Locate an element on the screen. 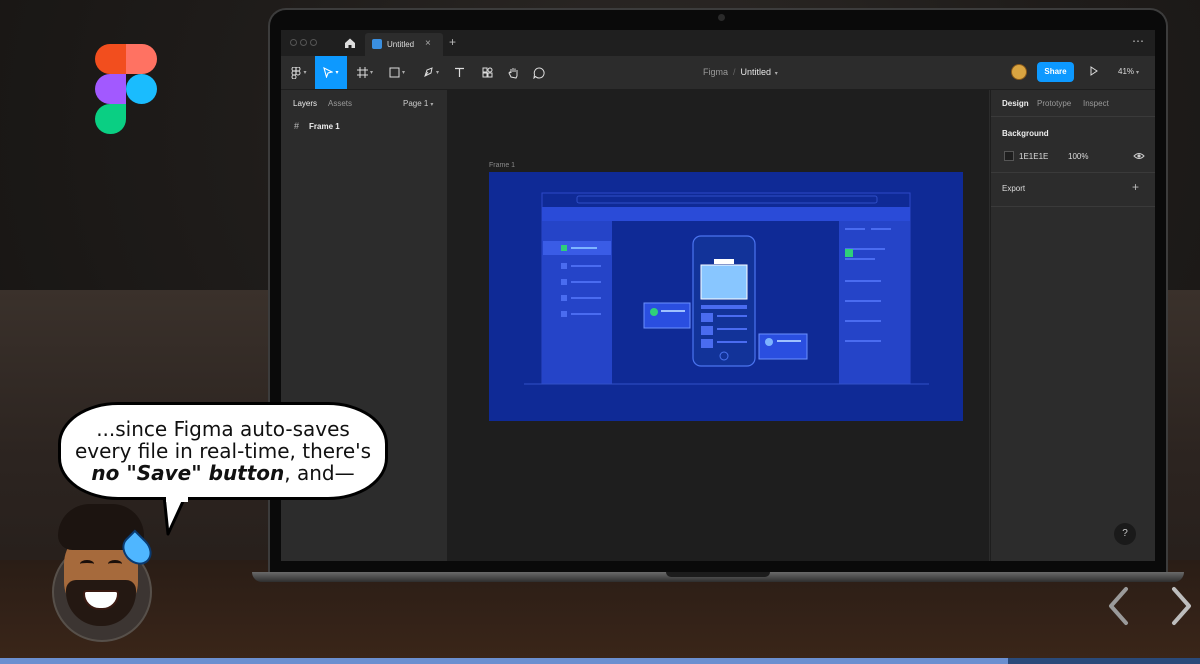  share-button: Share is located at coordinates (1055, 72).